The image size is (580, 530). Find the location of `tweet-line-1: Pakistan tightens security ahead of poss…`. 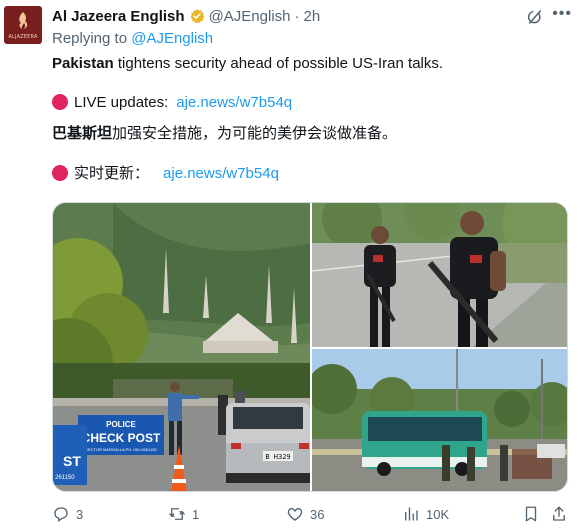

tweet-line-1: Pakistan tightens security ahead of poss… is located at coordinates (247, 63).